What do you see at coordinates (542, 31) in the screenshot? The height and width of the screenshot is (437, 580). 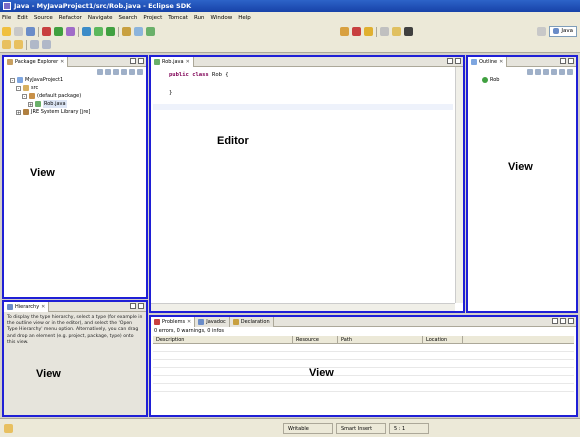 I see `open-perspective-icon` at bounding box center [542, 31].